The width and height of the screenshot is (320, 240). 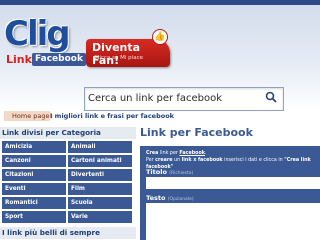 I want to click on category-amicizia: Amicizia, so click(x=34, y=147).